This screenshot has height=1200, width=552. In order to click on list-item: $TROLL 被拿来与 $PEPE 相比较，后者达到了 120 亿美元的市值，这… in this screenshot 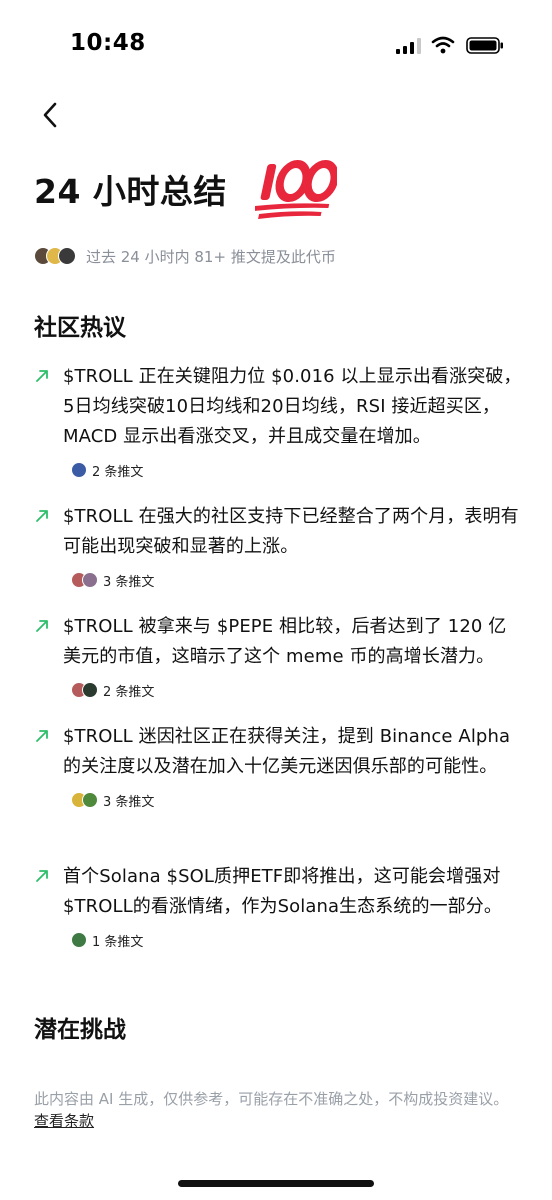, I will do `click(279, 656)`.